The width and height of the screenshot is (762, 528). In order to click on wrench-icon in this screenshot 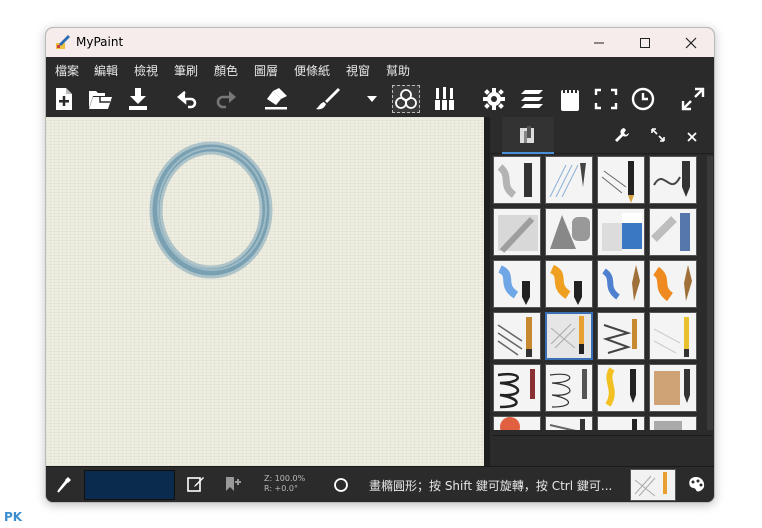, I will do `click(622, 135)`.